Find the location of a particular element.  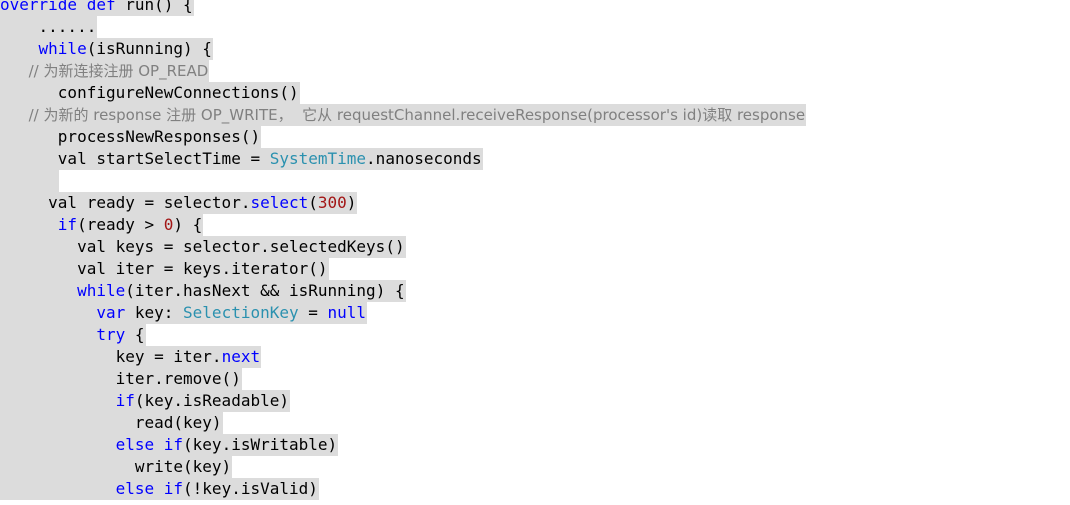

code-token: iter.remove() is located at coordinates (120, 378).